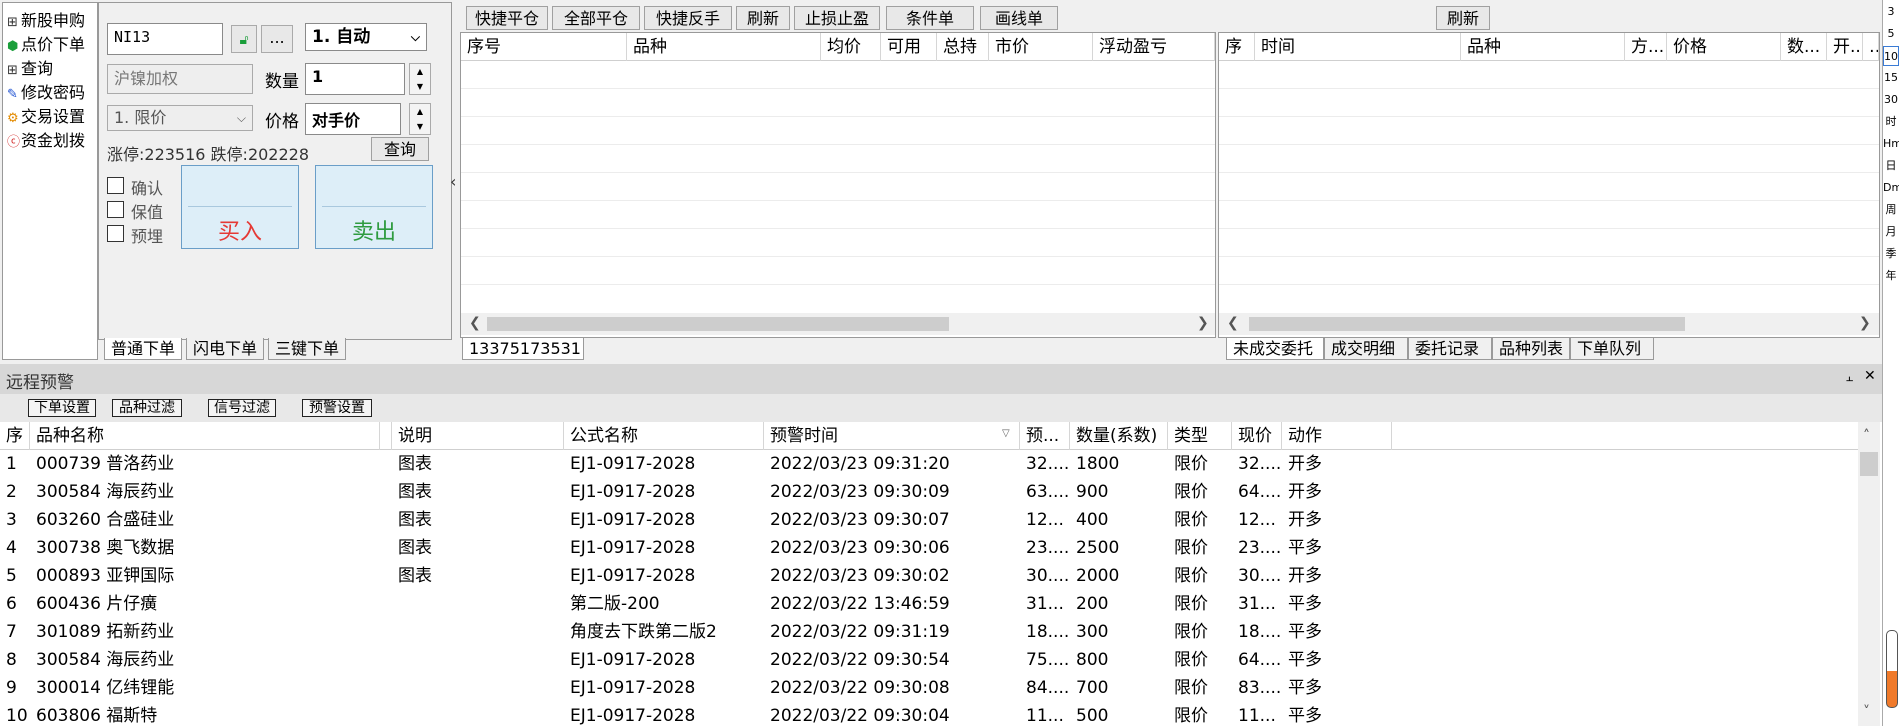 The height and width of the screenshot is (726, 1900). What do you see at coordinates (1892, 669) in the screenshot?
I see `period-scroll-indicator` at bounding box center [1892, 669].